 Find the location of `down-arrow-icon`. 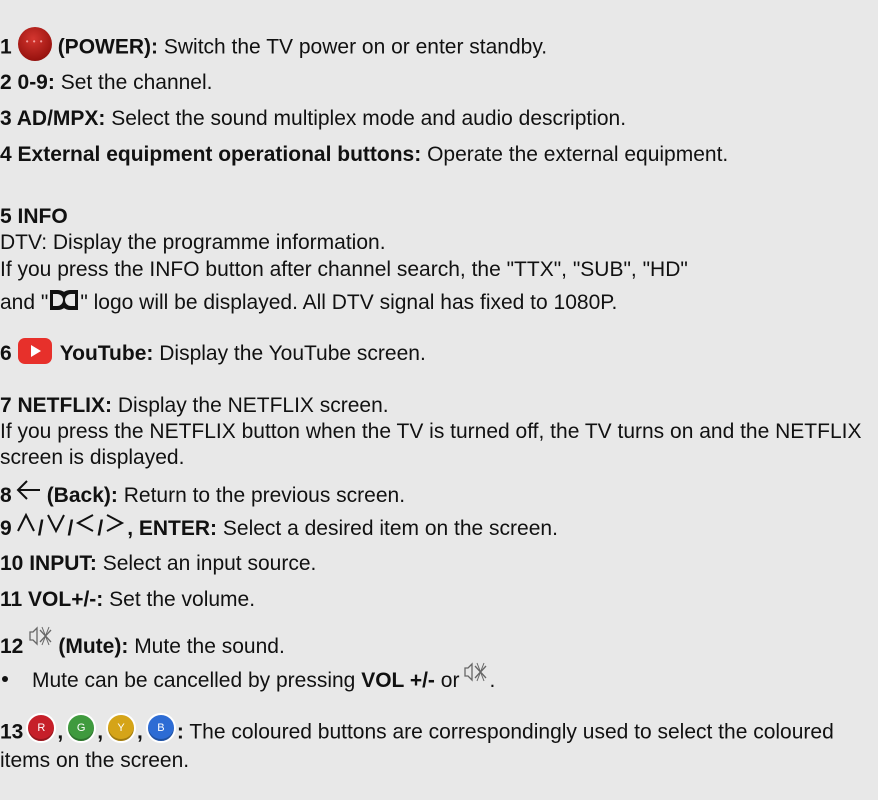

down-arrow-icon is located at coordinates (56, 526).